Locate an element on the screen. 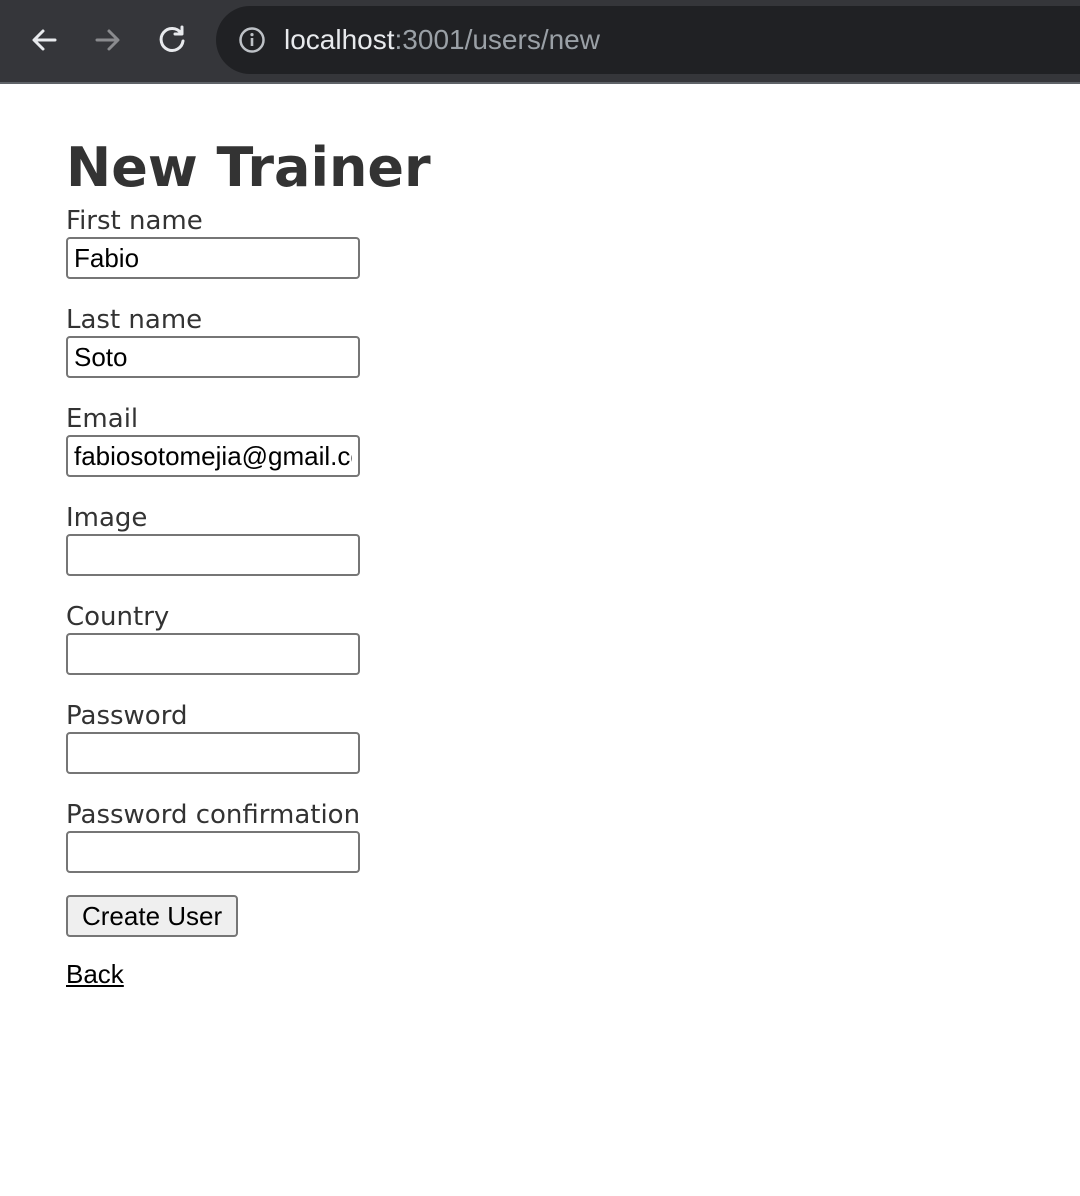 The height and width of the screenshot is (1196, 1080). first-name-input is located at coordinates (213, 258).